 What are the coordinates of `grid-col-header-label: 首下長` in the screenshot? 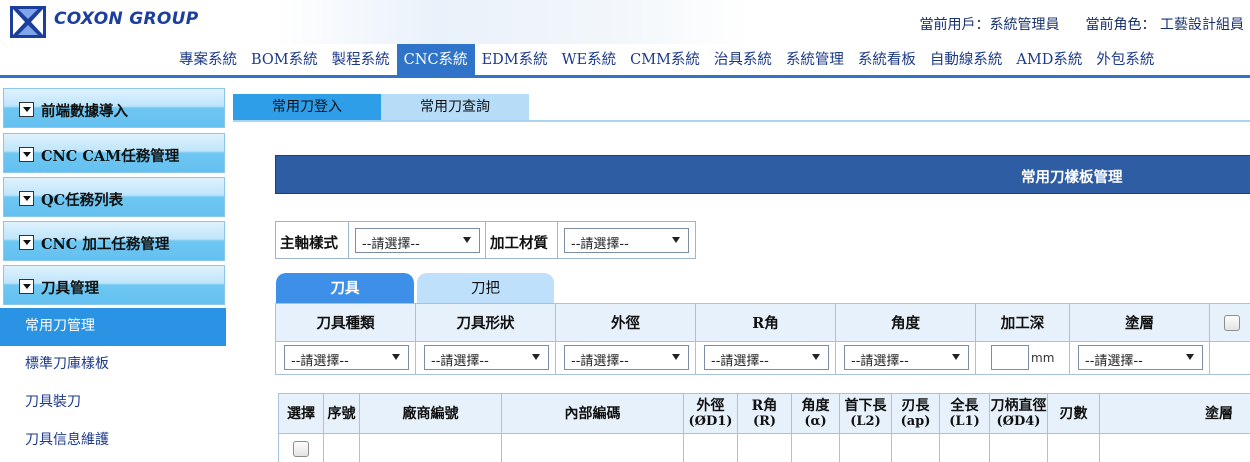 It's located at (865, 405).